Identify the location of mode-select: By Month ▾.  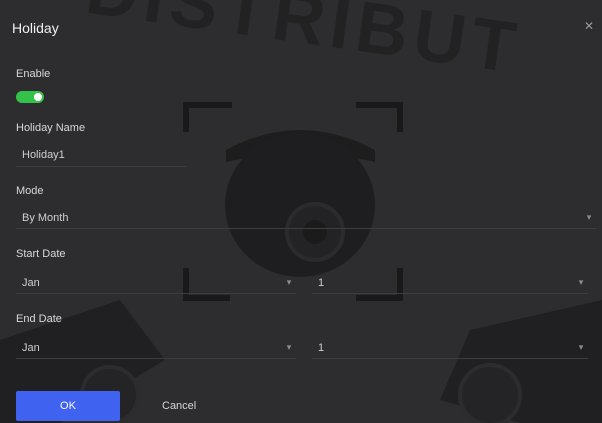
(306, 217).